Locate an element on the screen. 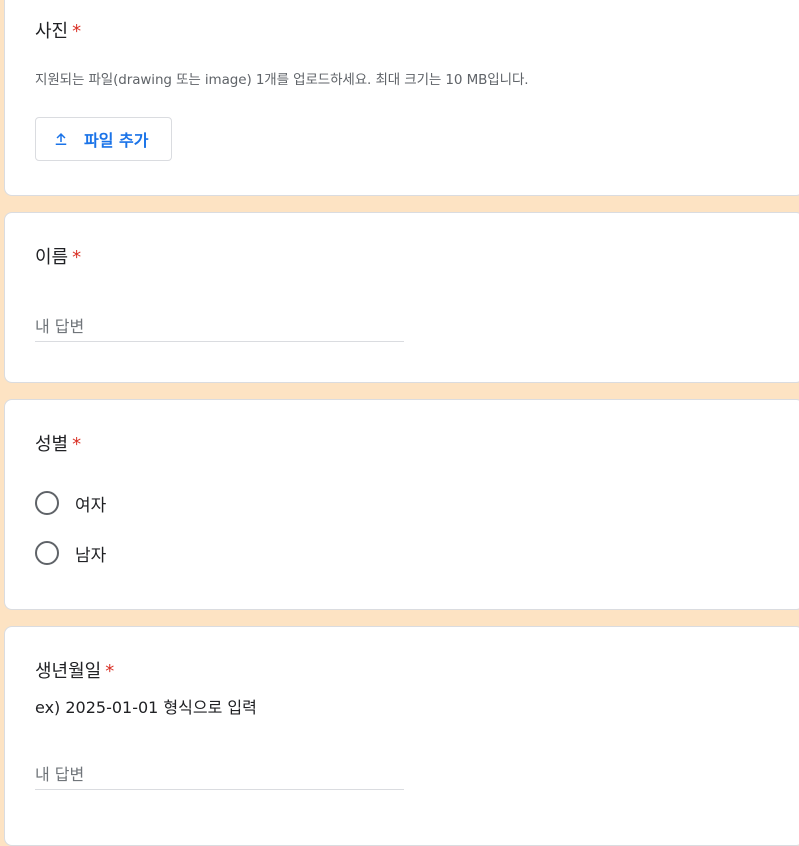 Image resolution: width=799 pixels, height=846 pixels. name-answer-field is located at coordinates (219, 326).